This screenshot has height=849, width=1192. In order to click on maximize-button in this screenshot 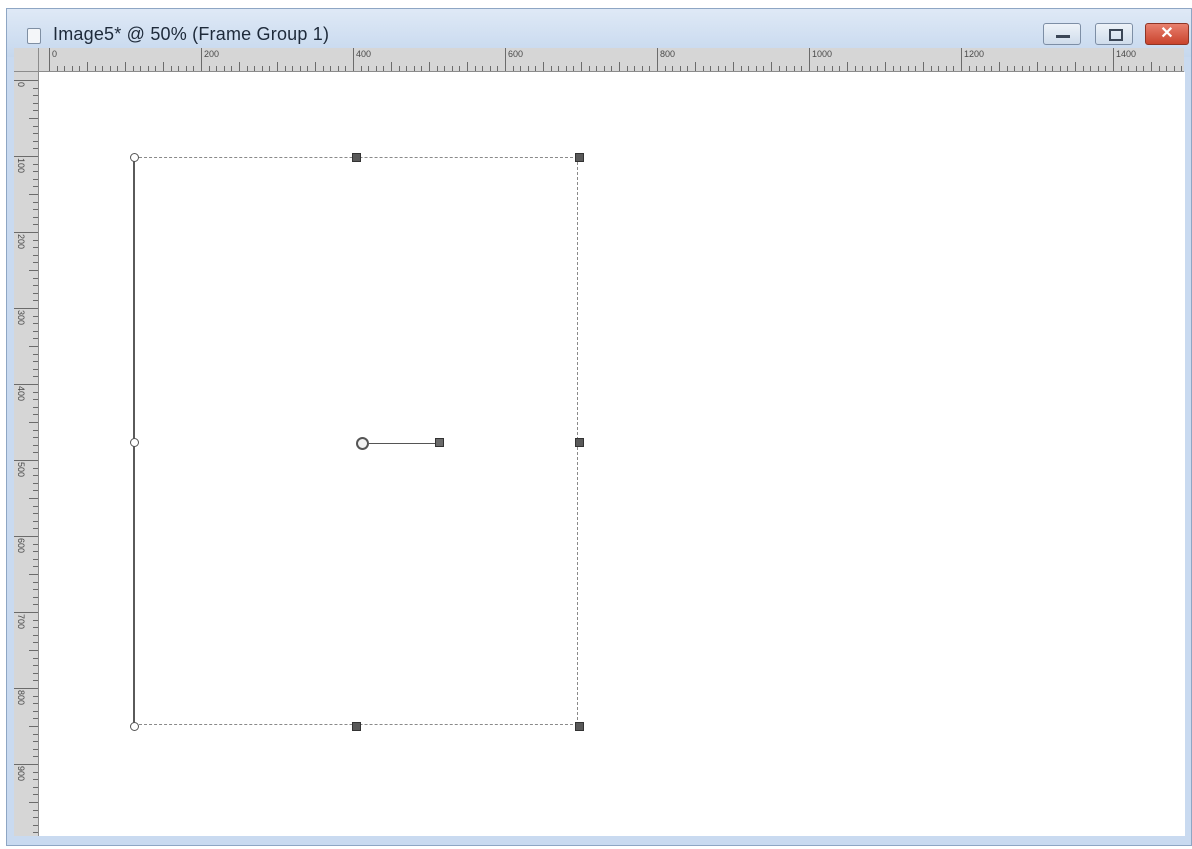, I will do `click(1114, 34)`.